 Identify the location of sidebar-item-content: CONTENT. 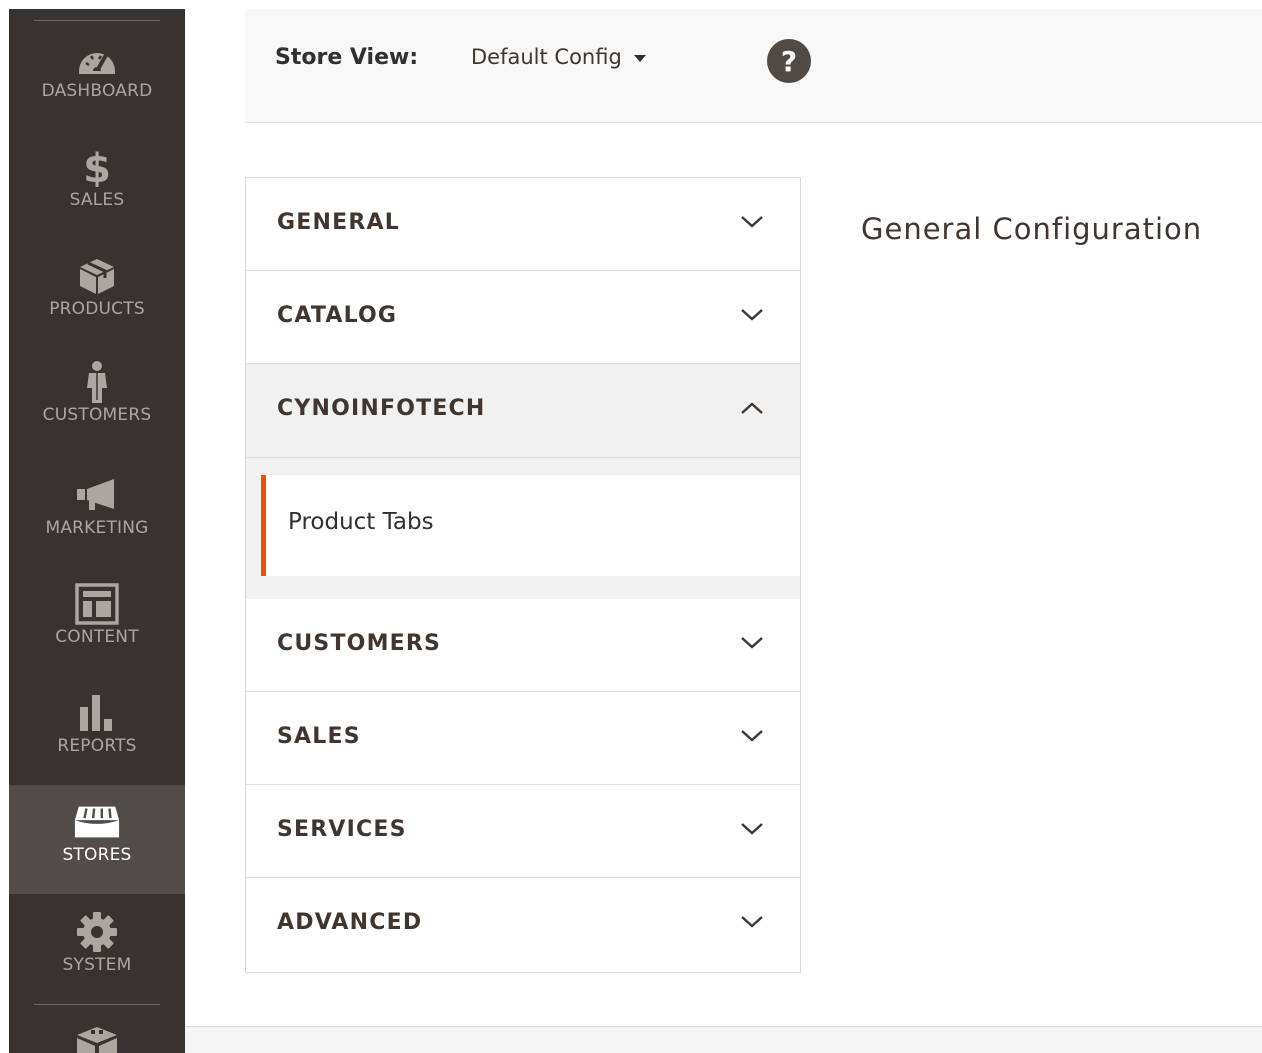
(97, 637).